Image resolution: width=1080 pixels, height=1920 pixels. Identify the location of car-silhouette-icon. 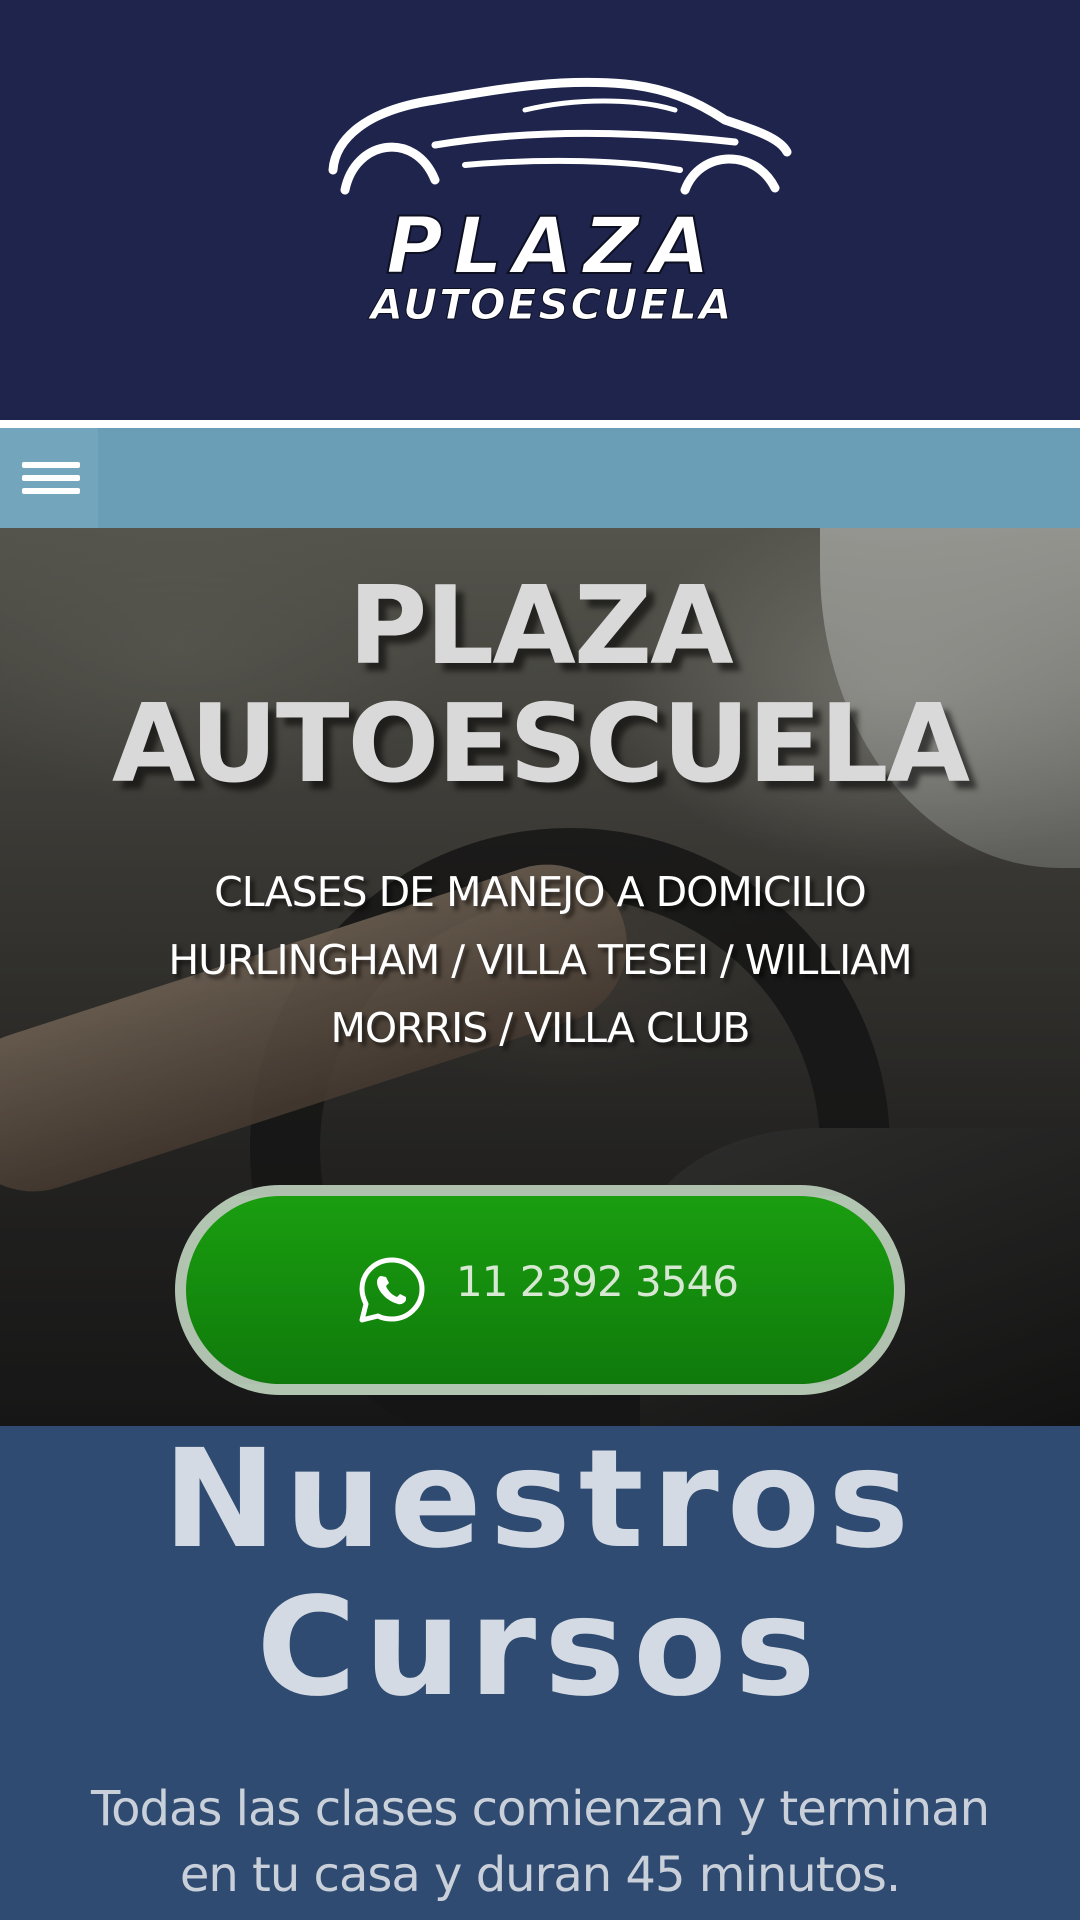
(560, 136).